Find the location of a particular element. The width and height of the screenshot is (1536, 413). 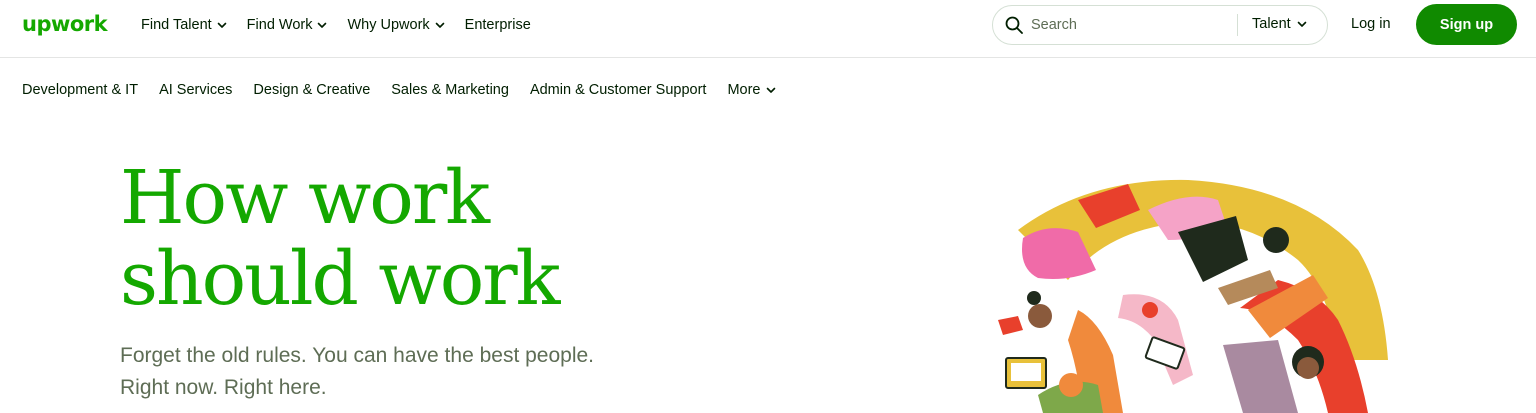

nav-enterprise: Enterprise is located at coordinates (498, 25).